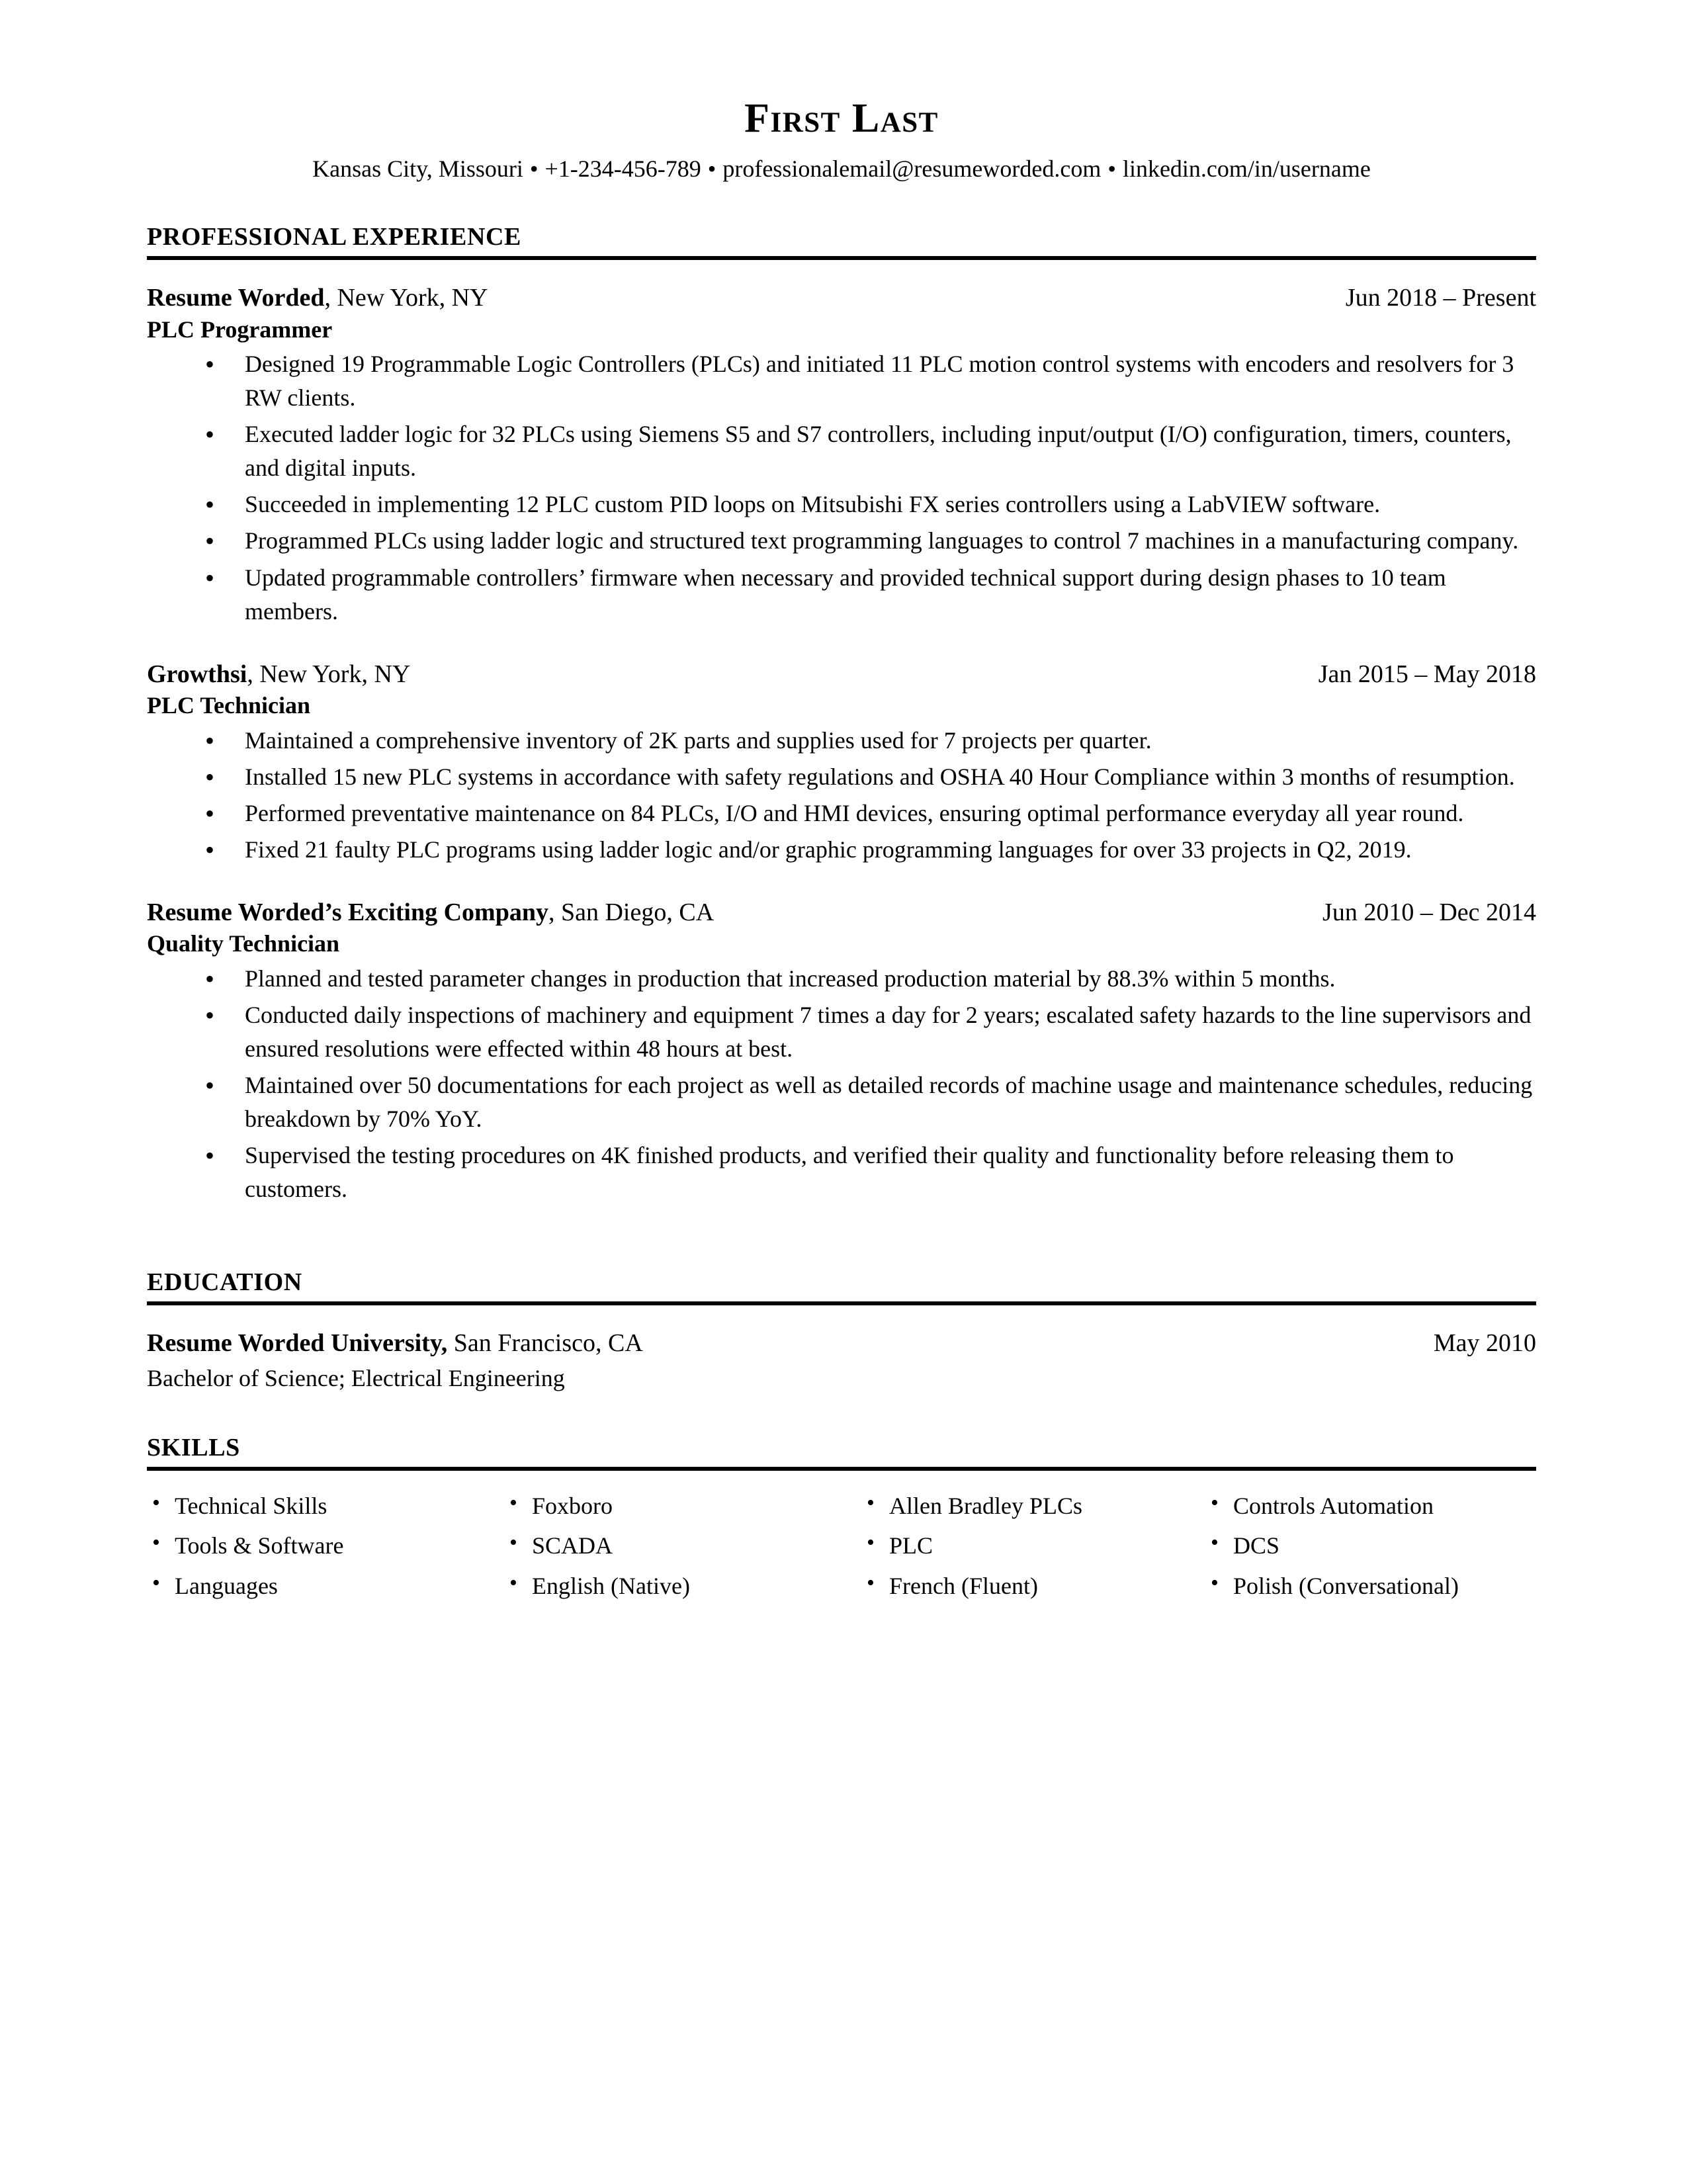 The width and height of the screenshot is (1687, 2184). What do you see at coordinates (1033, 1586) in the screenshot?
I see `skill-item: French (Fluent)` at bounding box center [1033, 1586].